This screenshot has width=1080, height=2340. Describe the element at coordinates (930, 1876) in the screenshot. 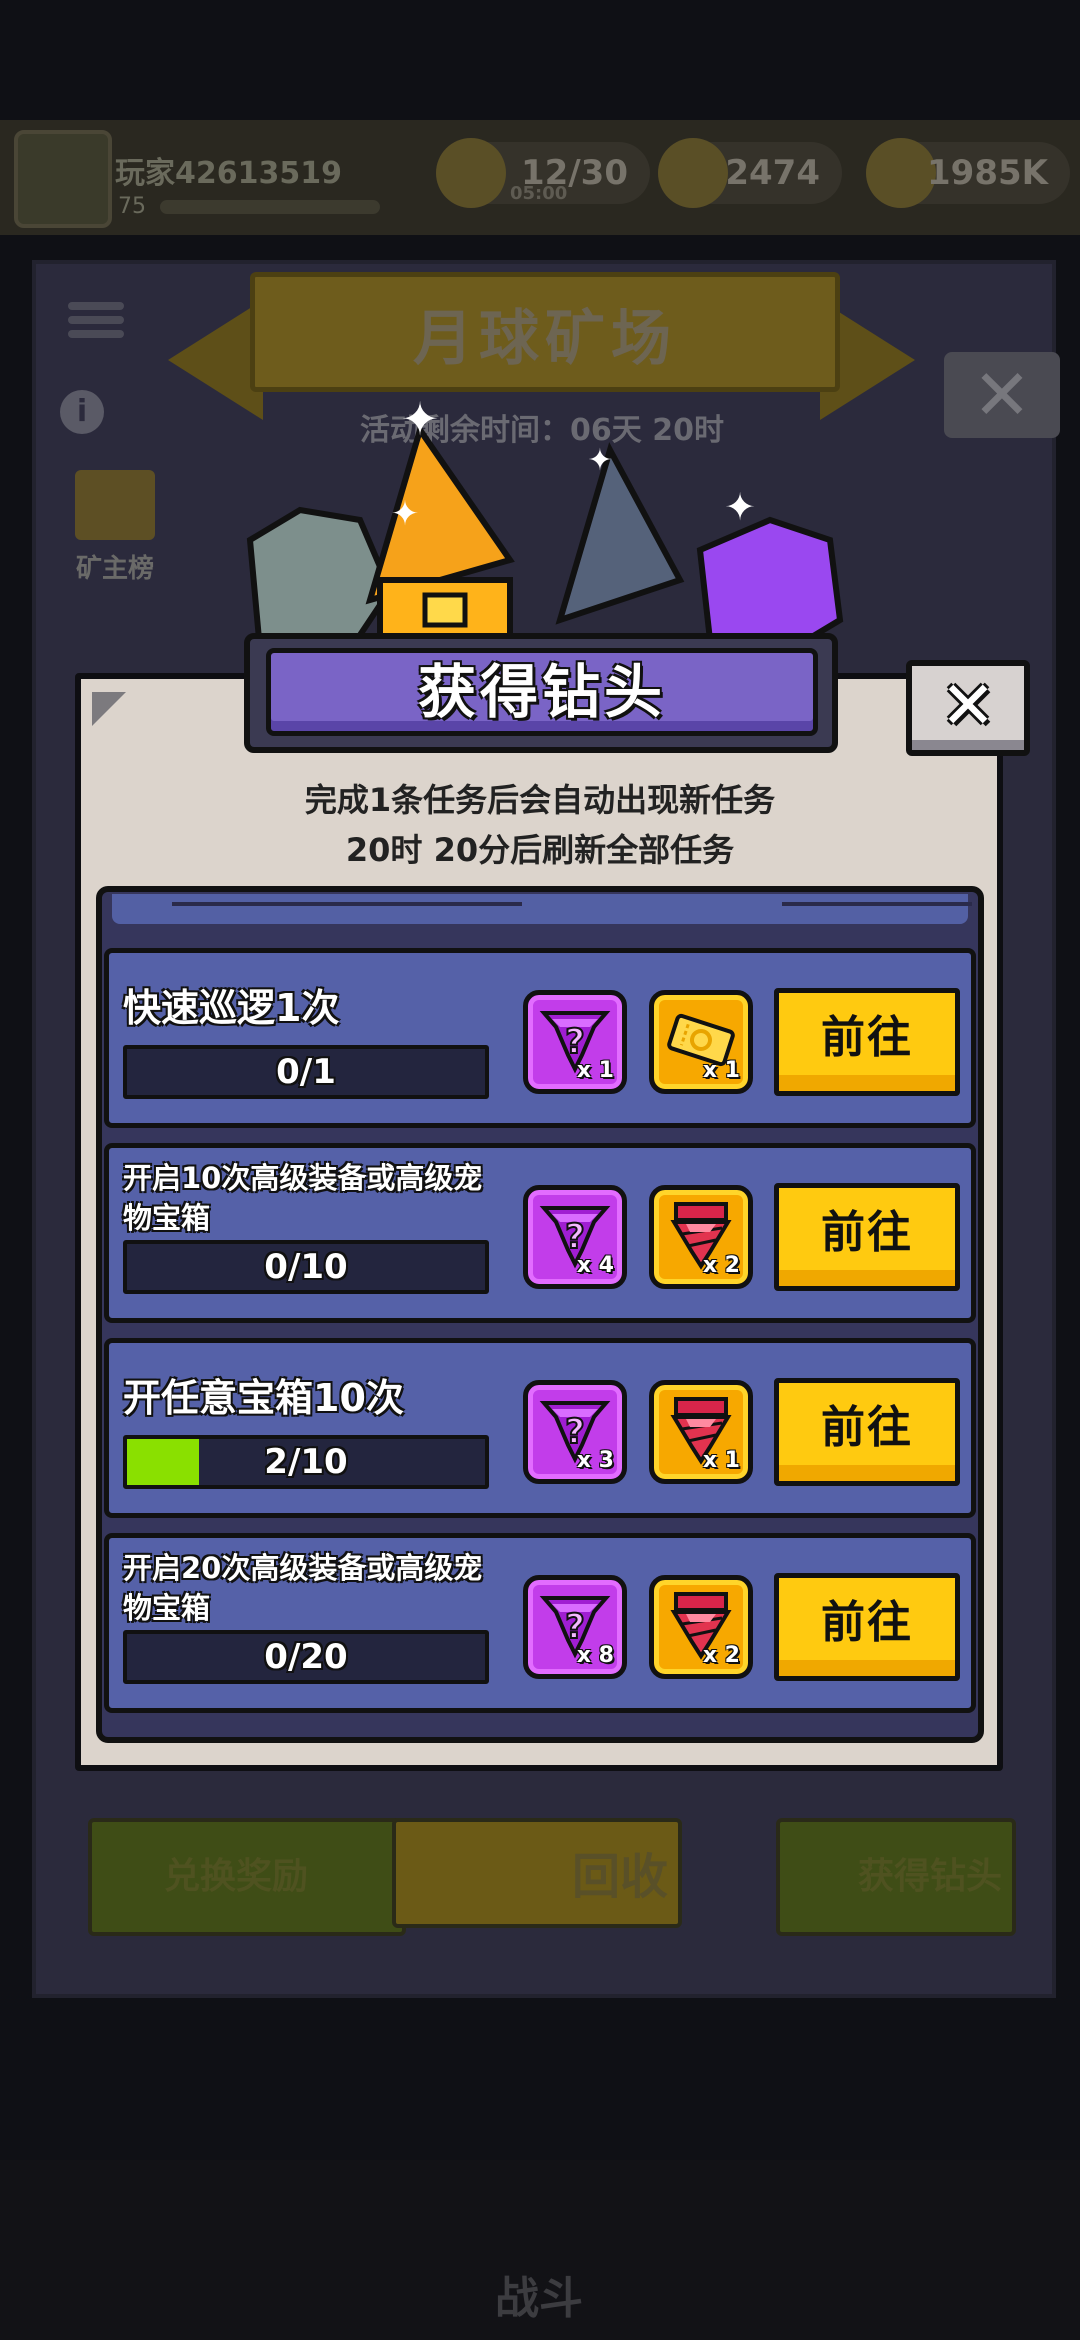

I see `get-drill-label: 获得钻头` at that location.